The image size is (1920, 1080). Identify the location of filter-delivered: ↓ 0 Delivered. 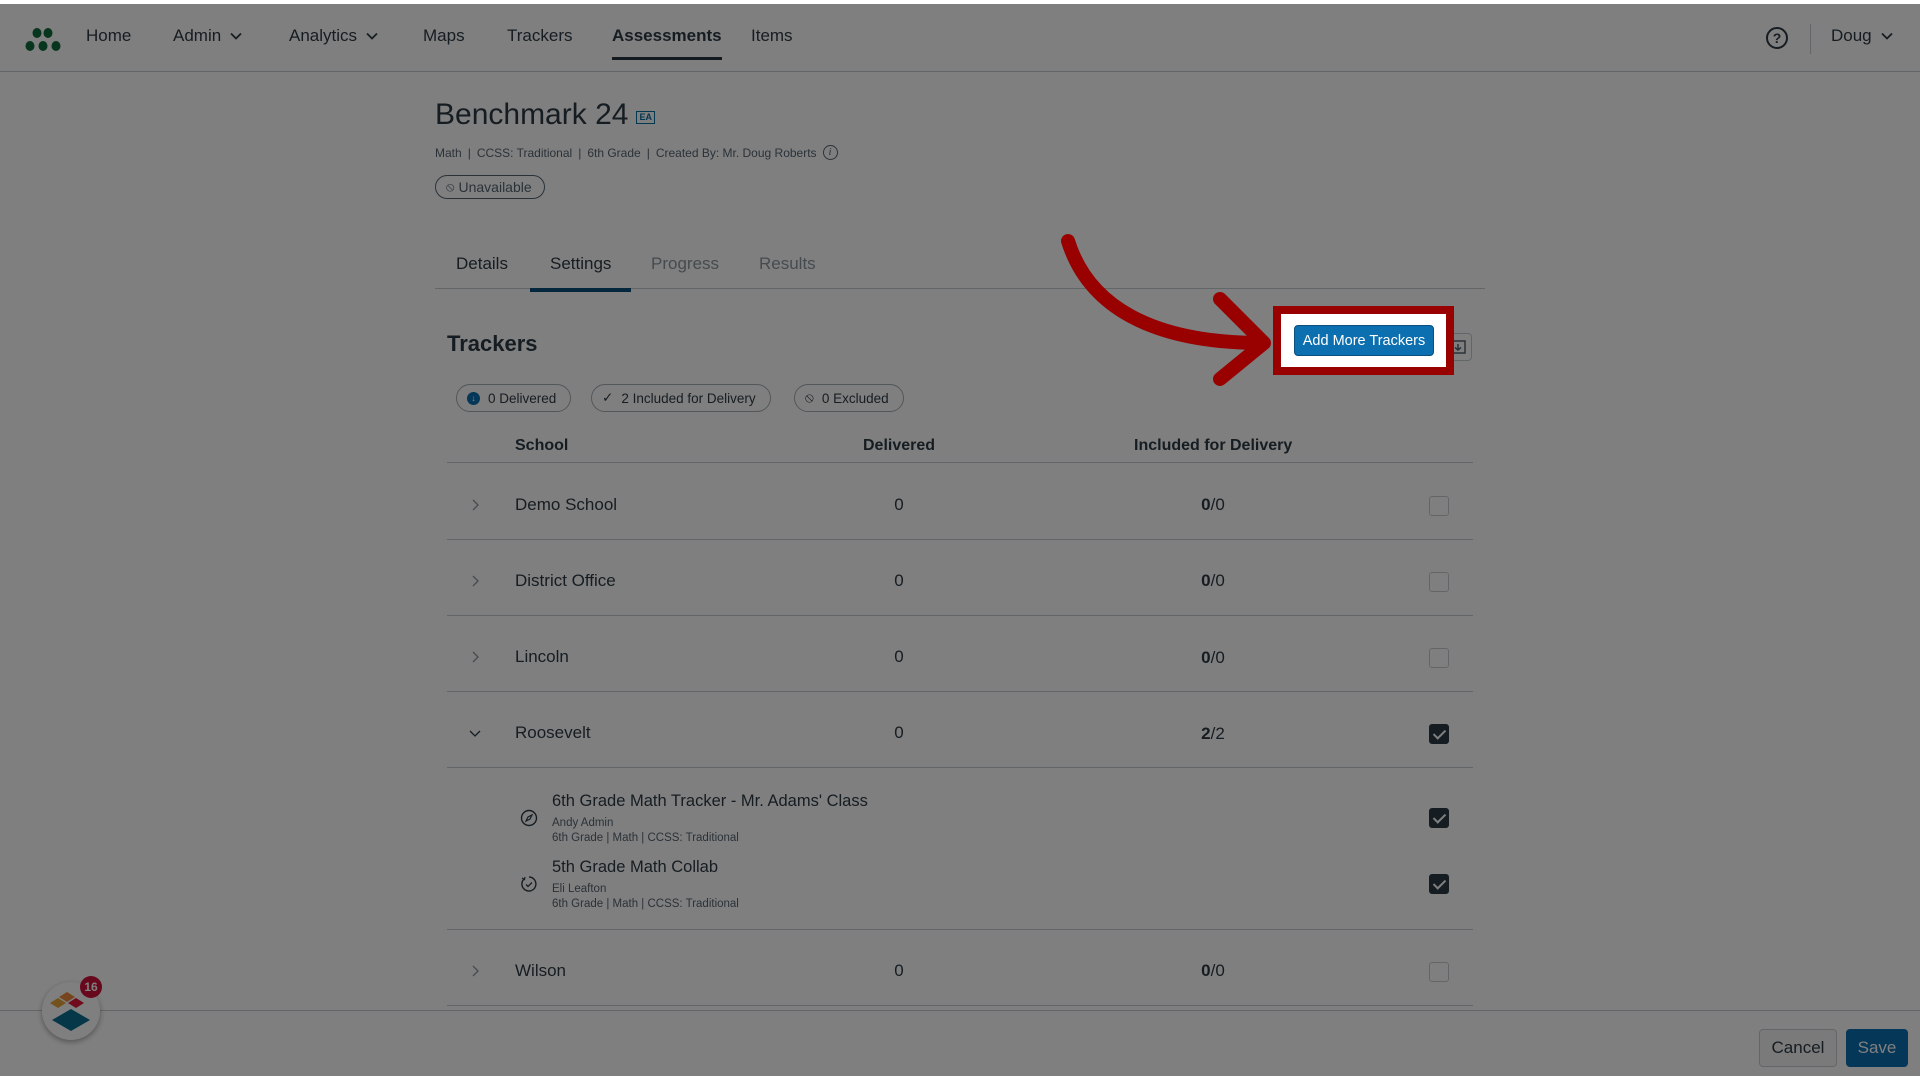
(514, 398).